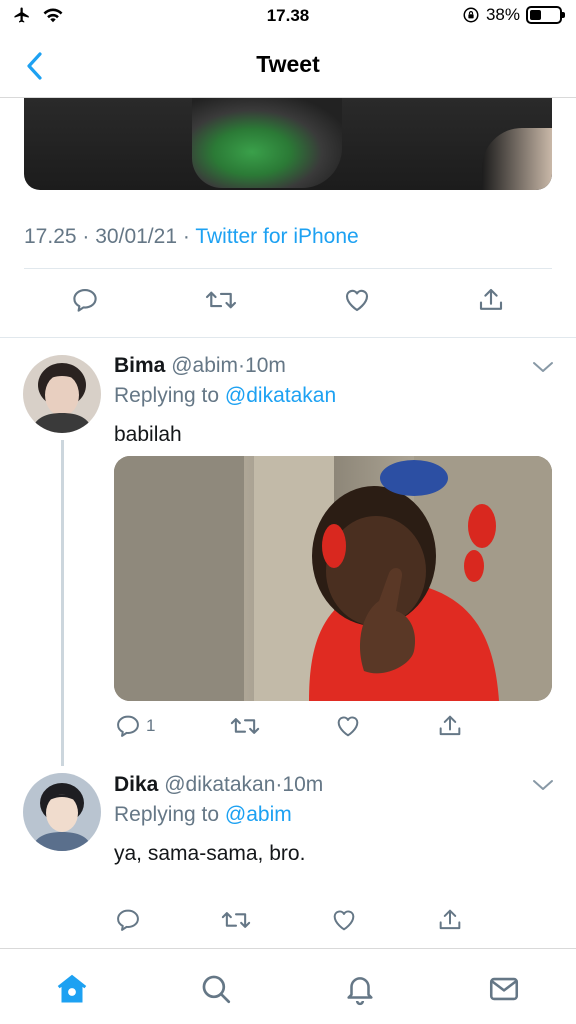 Image resolution: width=576 pixels, height=1024 pixels. I want to click on page-title: Tweet, so click(288, 64).